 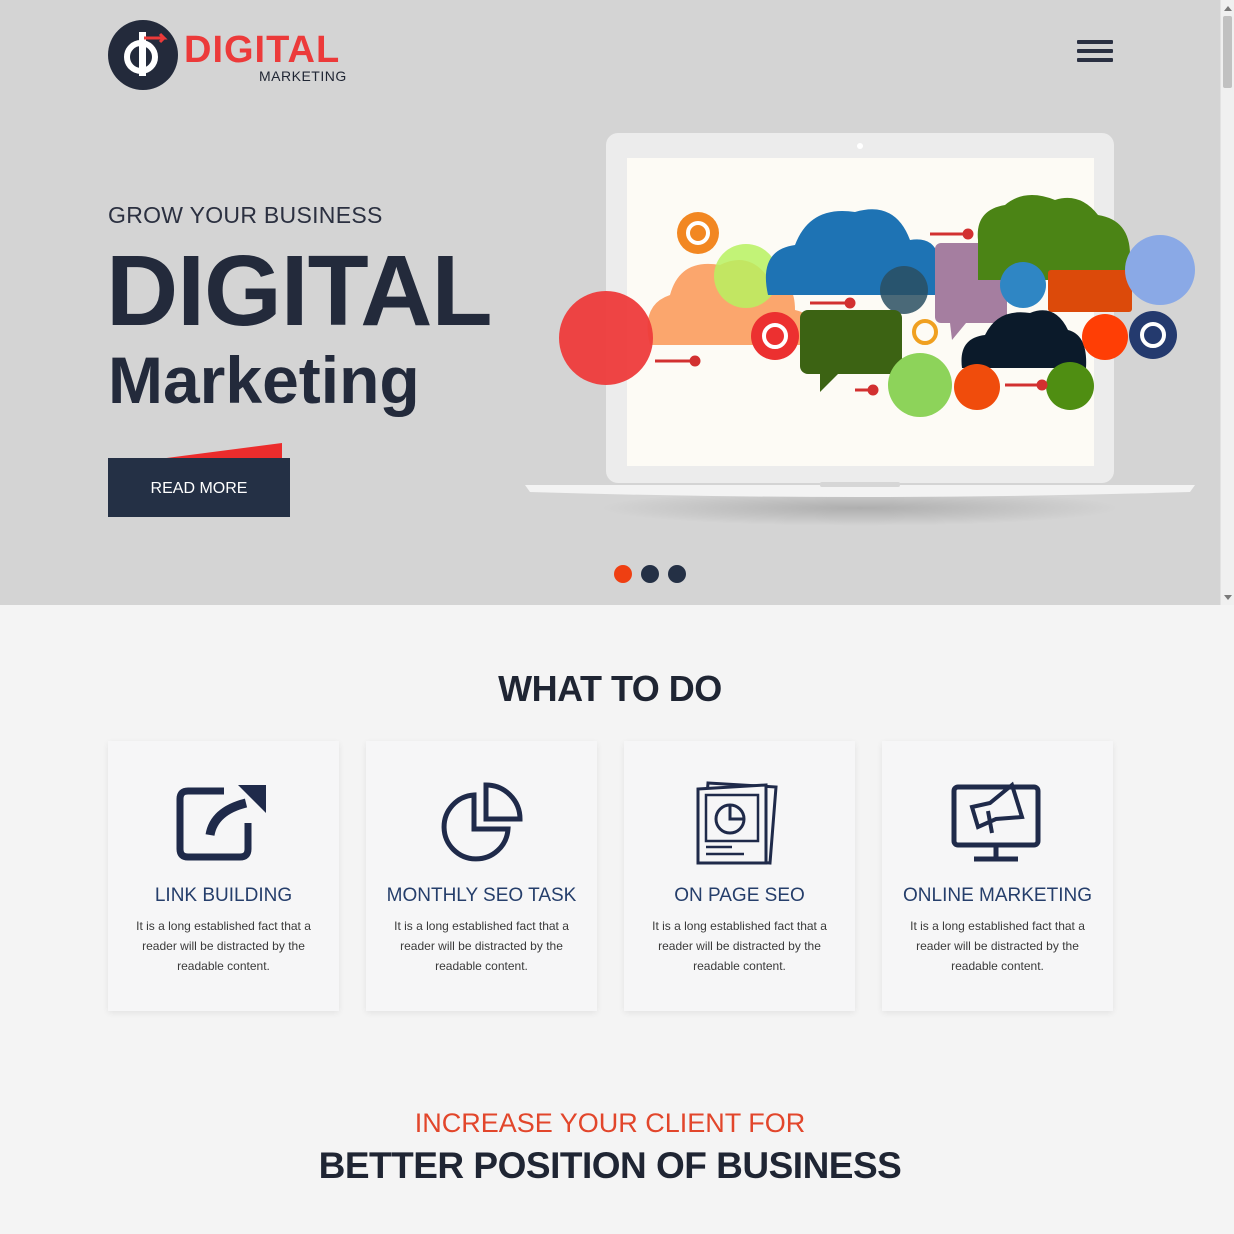 I want to click on site-logo: DIGITAL MARKETING, so click(x=233, y=56).